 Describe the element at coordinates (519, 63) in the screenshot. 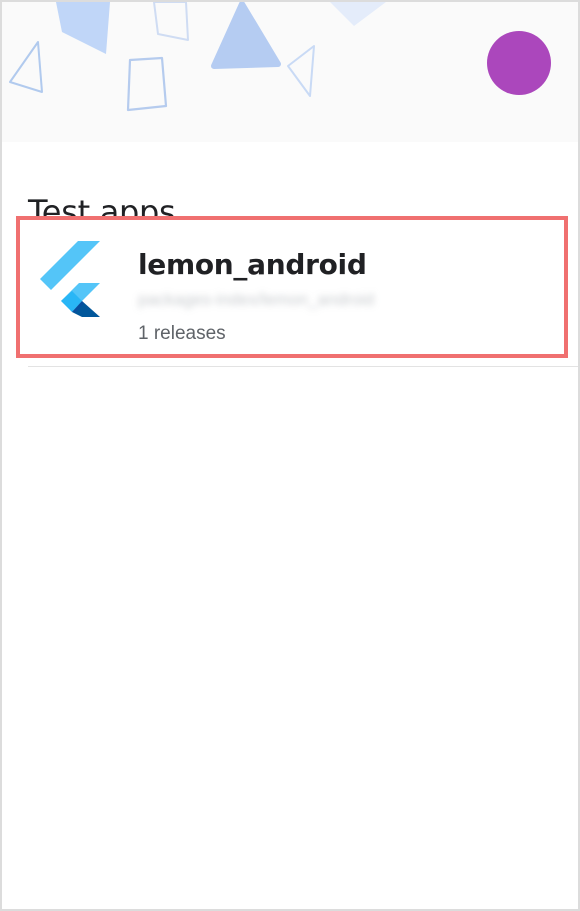

I see `account-avatar` at that location.